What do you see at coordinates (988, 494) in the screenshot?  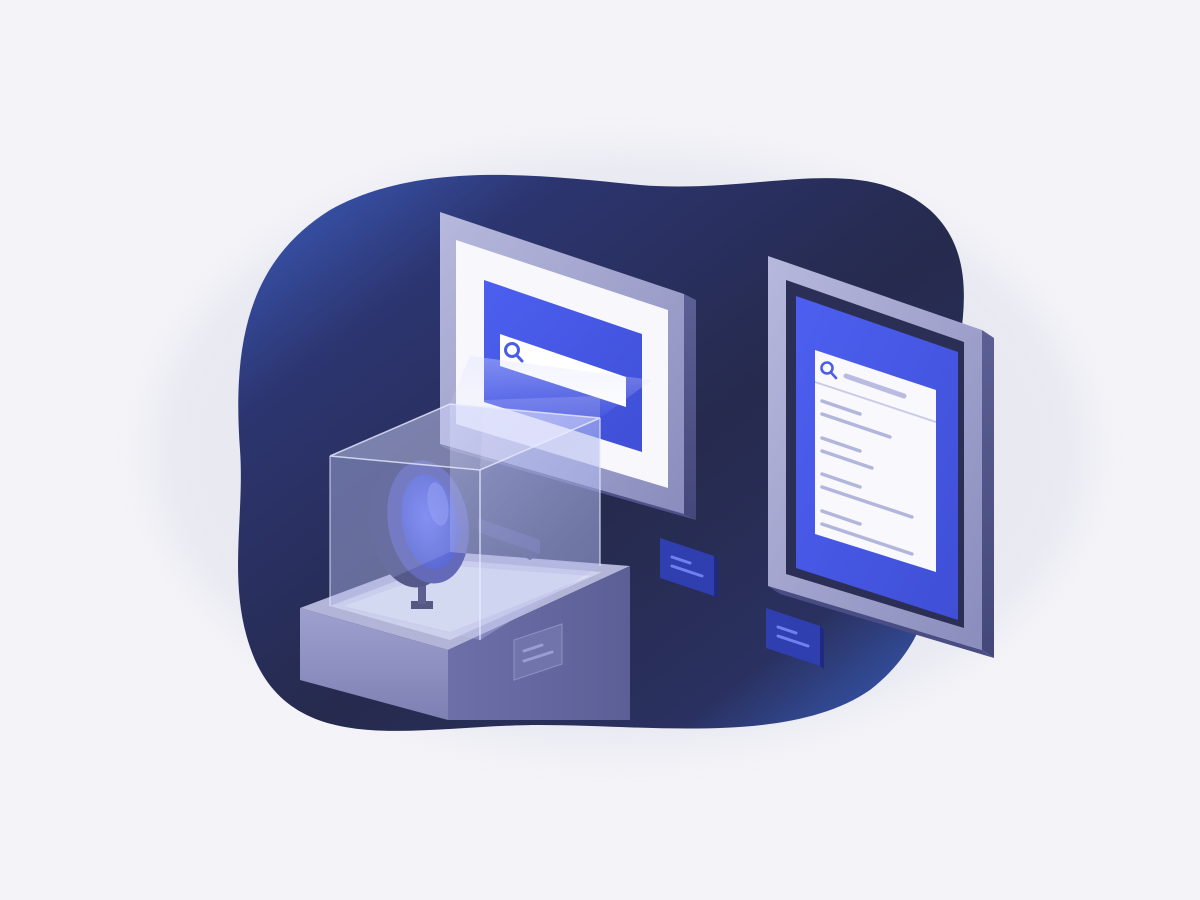 I see `results-monitor-side` at bounding box center [988, 494].